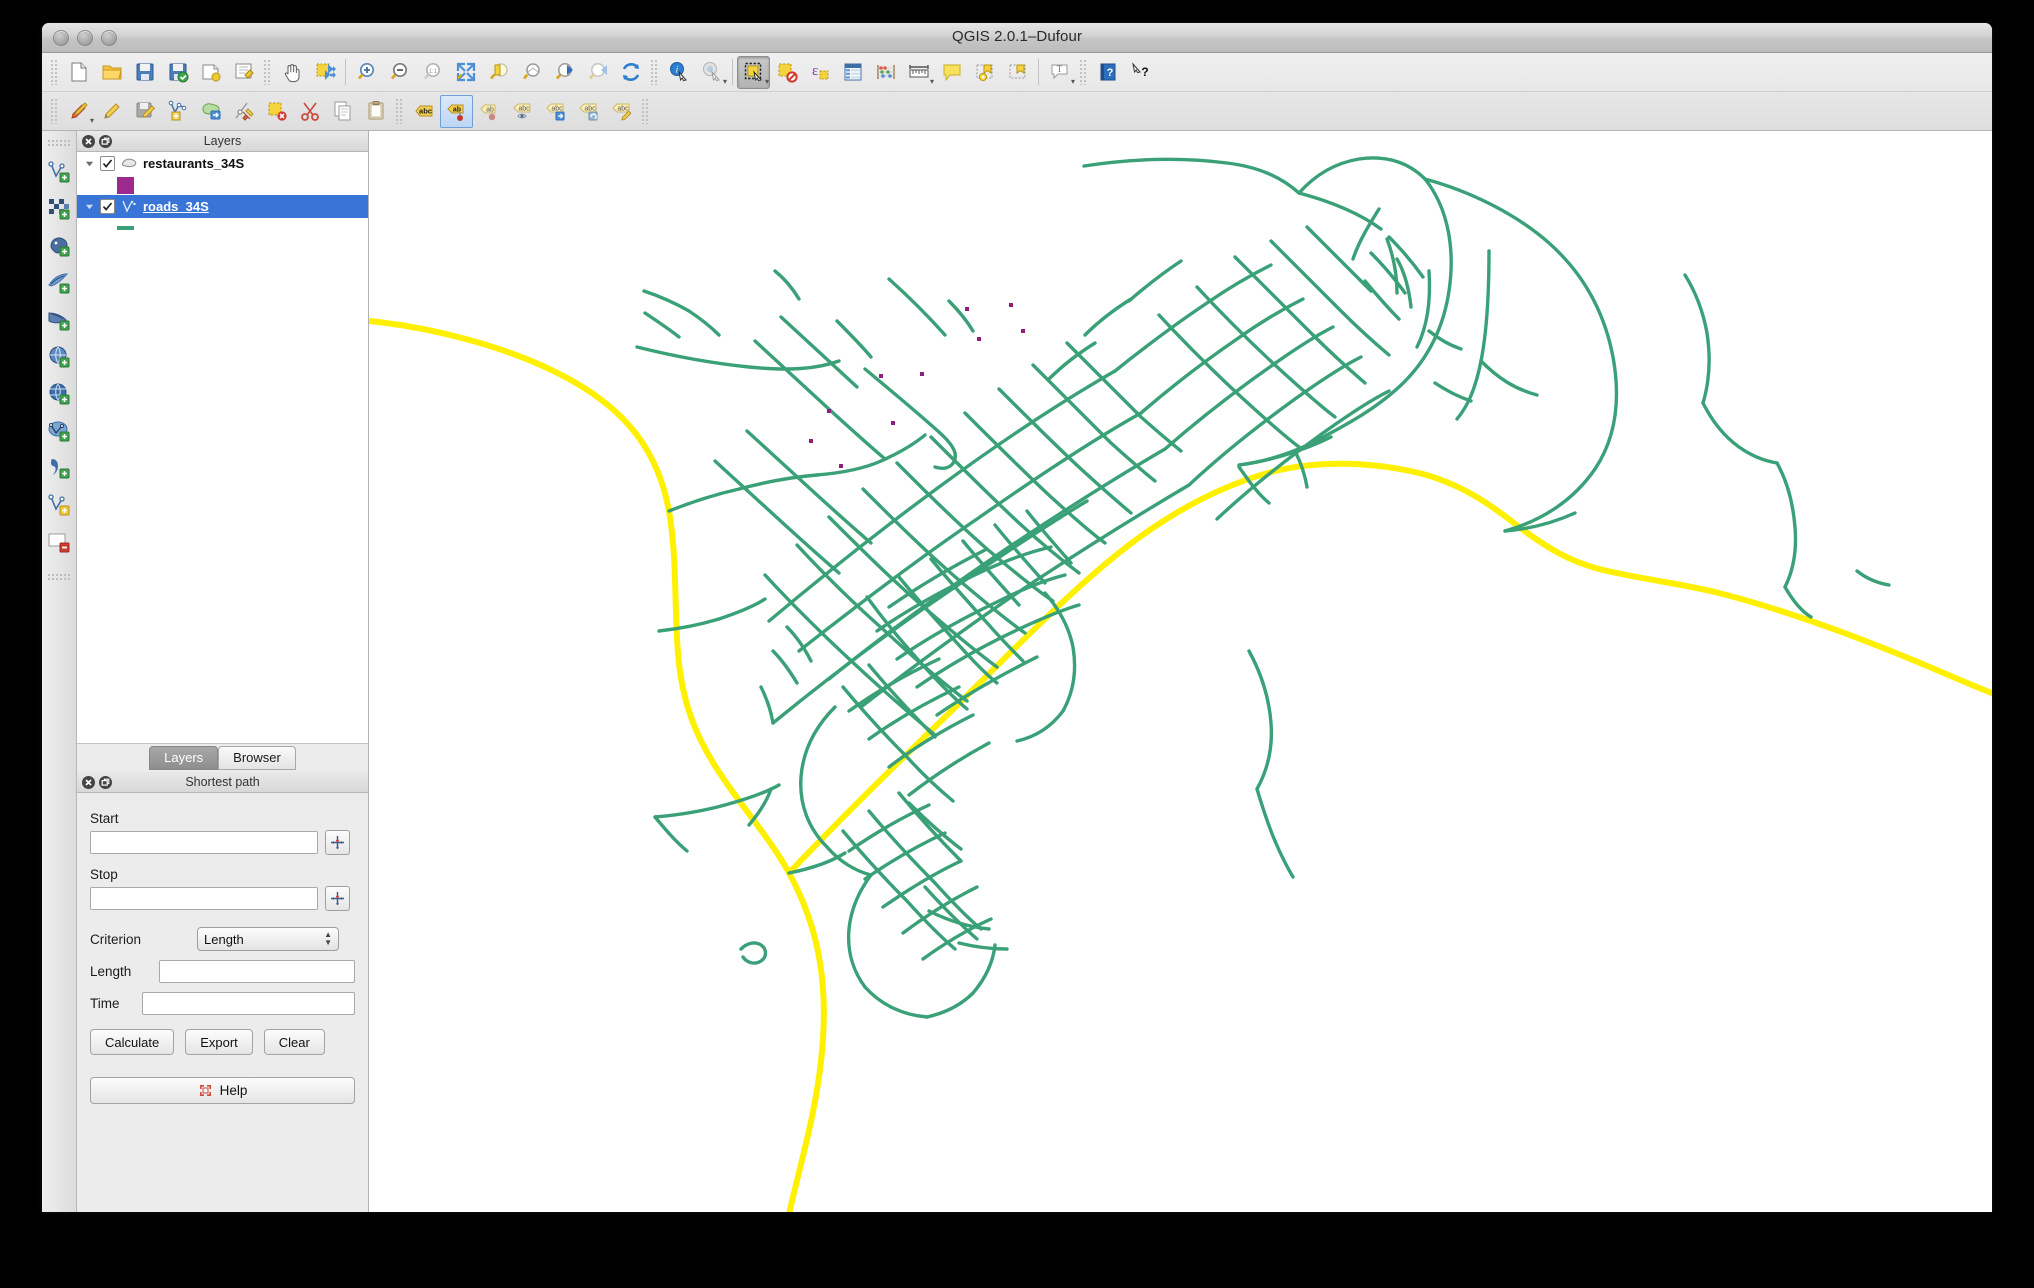 Image resolution: width=2034 pixels, height=1288 pixels. Describe the element at coordinates (597, 72) in the screenshot. I see `zoom-next-icon` at that location.